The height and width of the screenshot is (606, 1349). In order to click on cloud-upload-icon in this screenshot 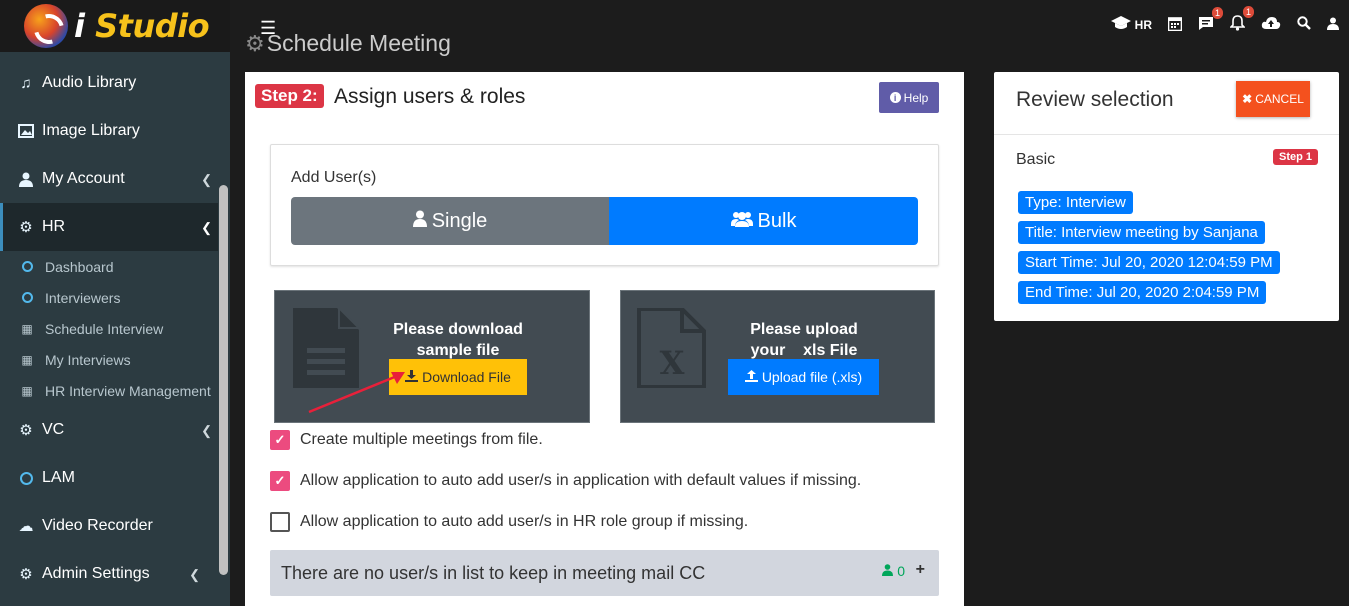, I will do `click(1271, 25)`.